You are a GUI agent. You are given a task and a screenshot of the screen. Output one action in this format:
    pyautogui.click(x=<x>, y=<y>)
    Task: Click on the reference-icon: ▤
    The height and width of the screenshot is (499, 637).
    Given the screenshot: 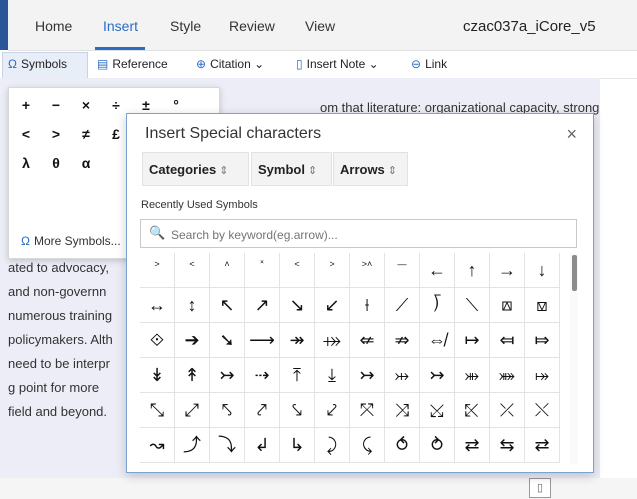 What is the action you would take?
    pyautogui.click(x=103, y=64)
    